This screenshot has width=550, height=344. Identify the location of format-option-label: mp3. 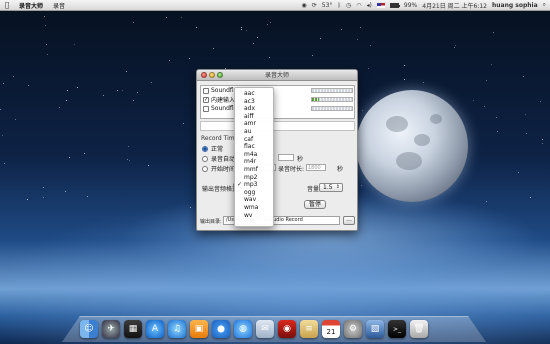
(251, 185).